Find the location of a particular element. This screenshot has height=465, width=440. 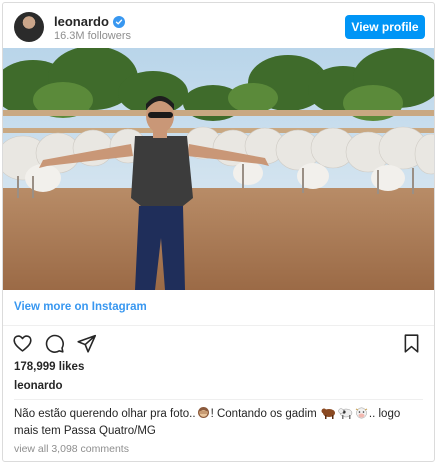

verified-badge-icon is located at coordinates (118, 21).